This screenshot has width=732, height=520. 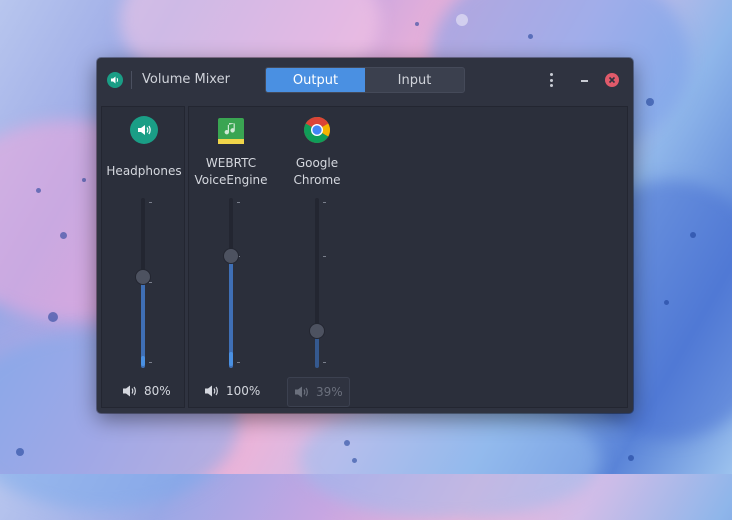 I want to click on app-speaker-icon, so click(x=115, y=80).